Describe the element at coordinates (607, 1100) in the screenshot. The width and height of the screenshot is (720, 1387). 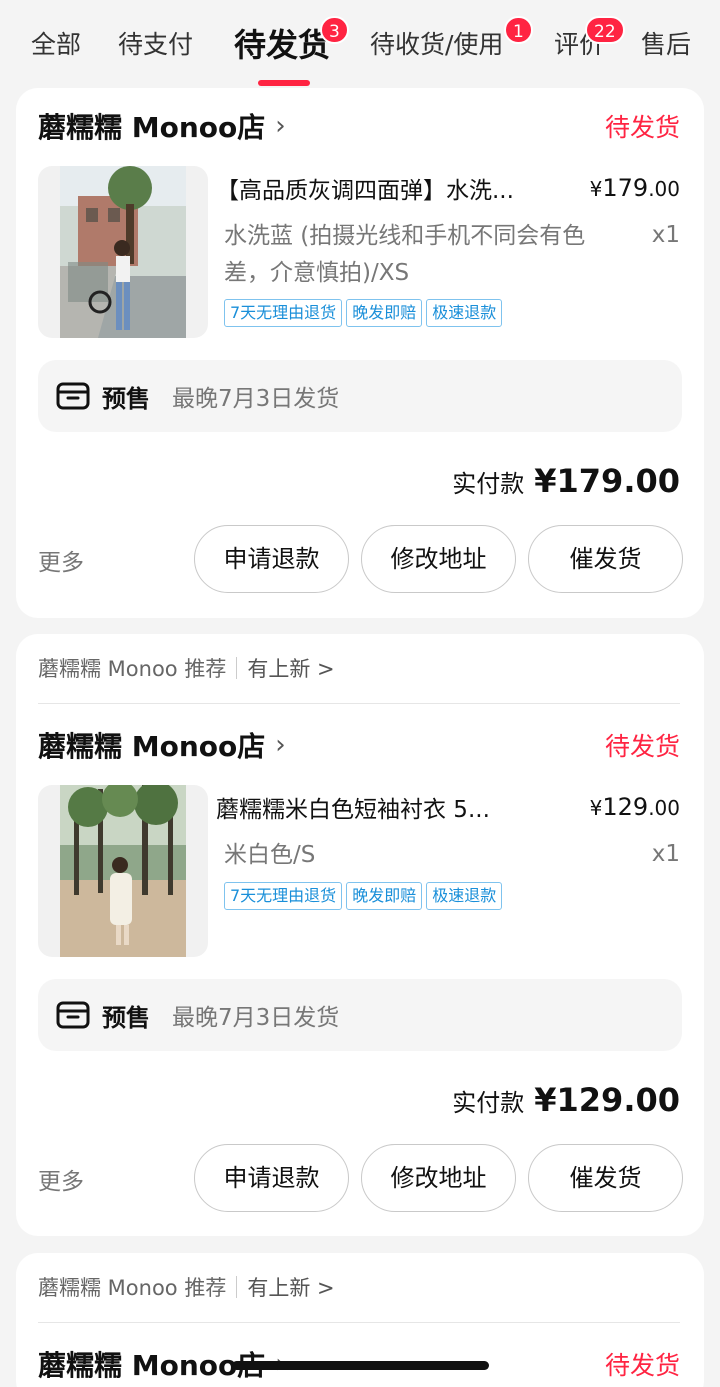
I see `paid-amount: ¥129.00` at that location.